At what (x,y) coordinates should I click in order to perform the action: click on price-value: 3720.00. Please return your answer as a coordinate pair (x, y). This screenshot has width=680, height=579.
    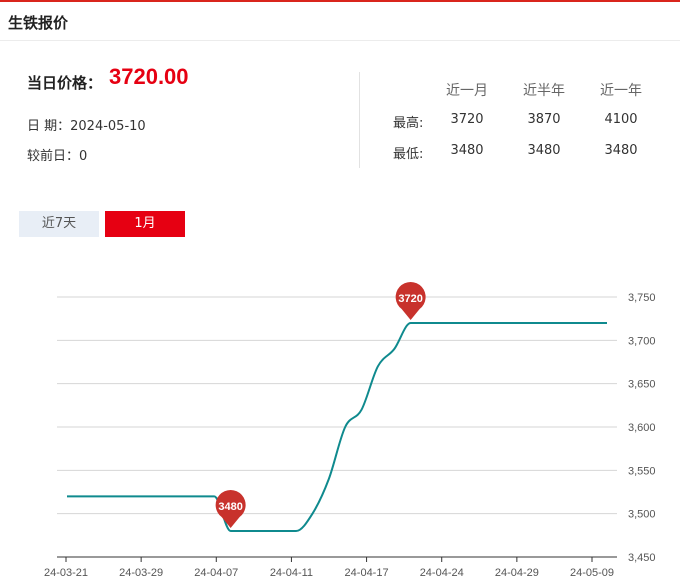
    Looking at the image, I should click on (149, 76).